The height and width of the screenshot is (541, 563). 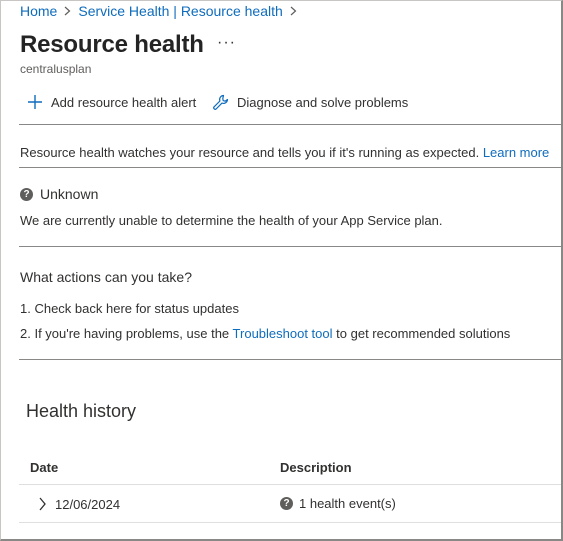 I want to click on diagnose-label: Diagnose and solve problems, so click(x=323, y=102).